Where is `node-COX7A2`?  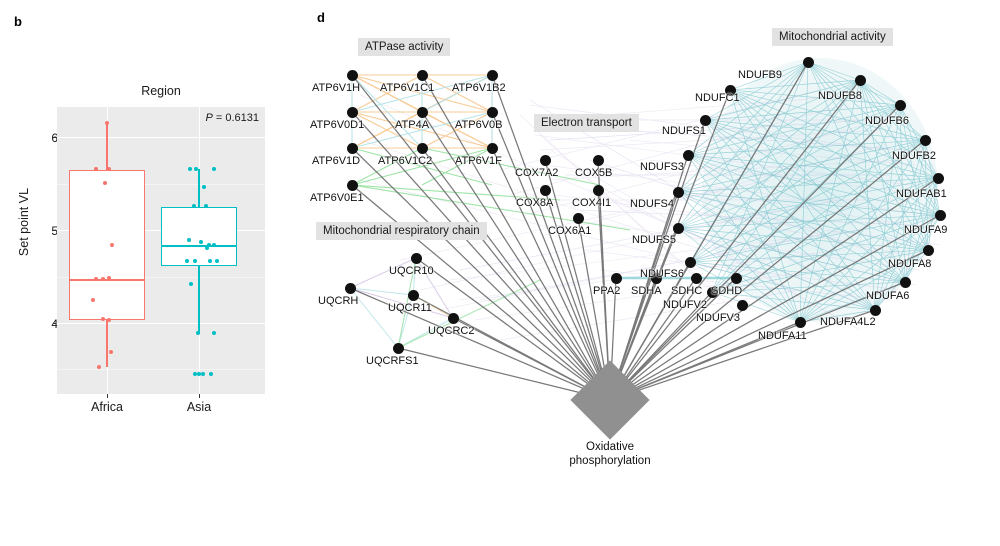 node-COX7A2 is located at coordinates (545, 160).